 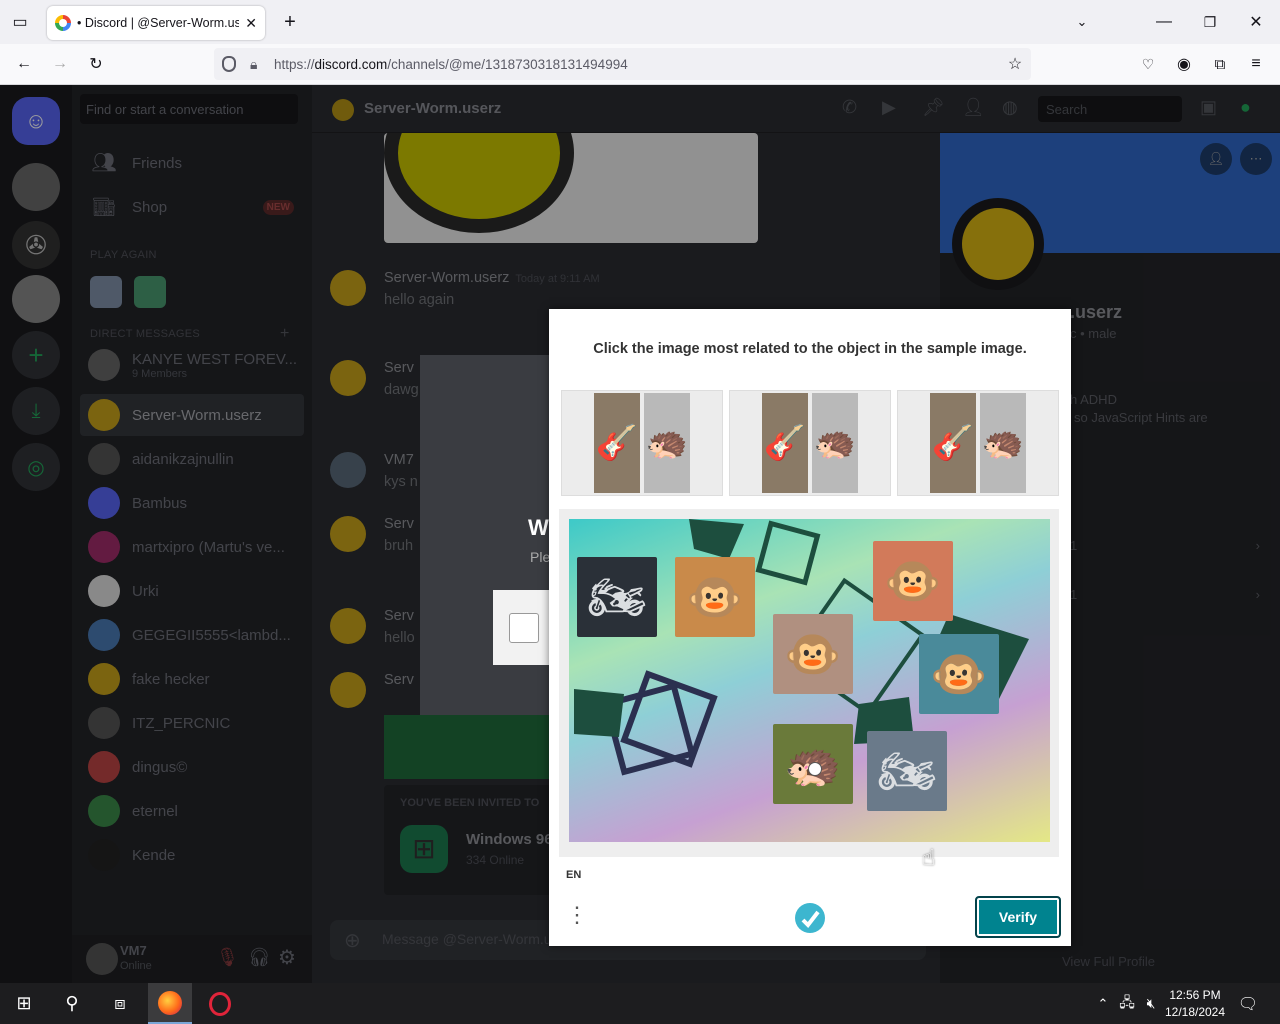 What do you see at coordinates (20, 22) in the screenshot?
I see `tab-list-icon: ▭` at bounding box center [20, 22].